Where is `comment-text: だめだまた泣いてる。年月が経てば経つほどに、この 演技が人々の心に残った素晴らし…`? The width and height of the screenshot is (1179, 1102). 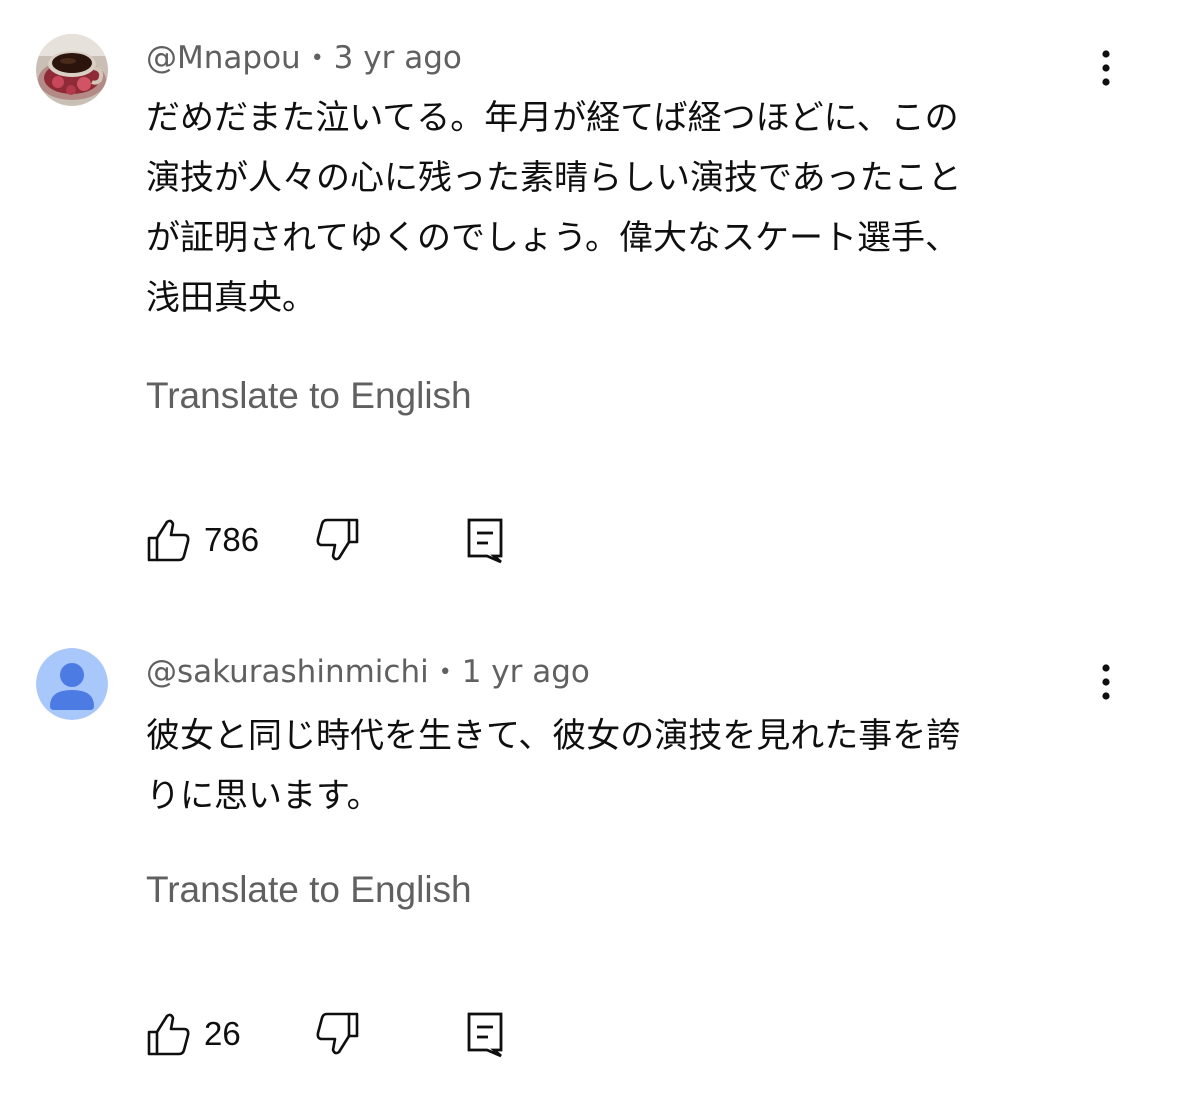
comment-text: だめだまた泣いてる。年月が経てば経つほどに、この 演技が人々の心に残った素晴らし… is located at coordinates (554, 208).